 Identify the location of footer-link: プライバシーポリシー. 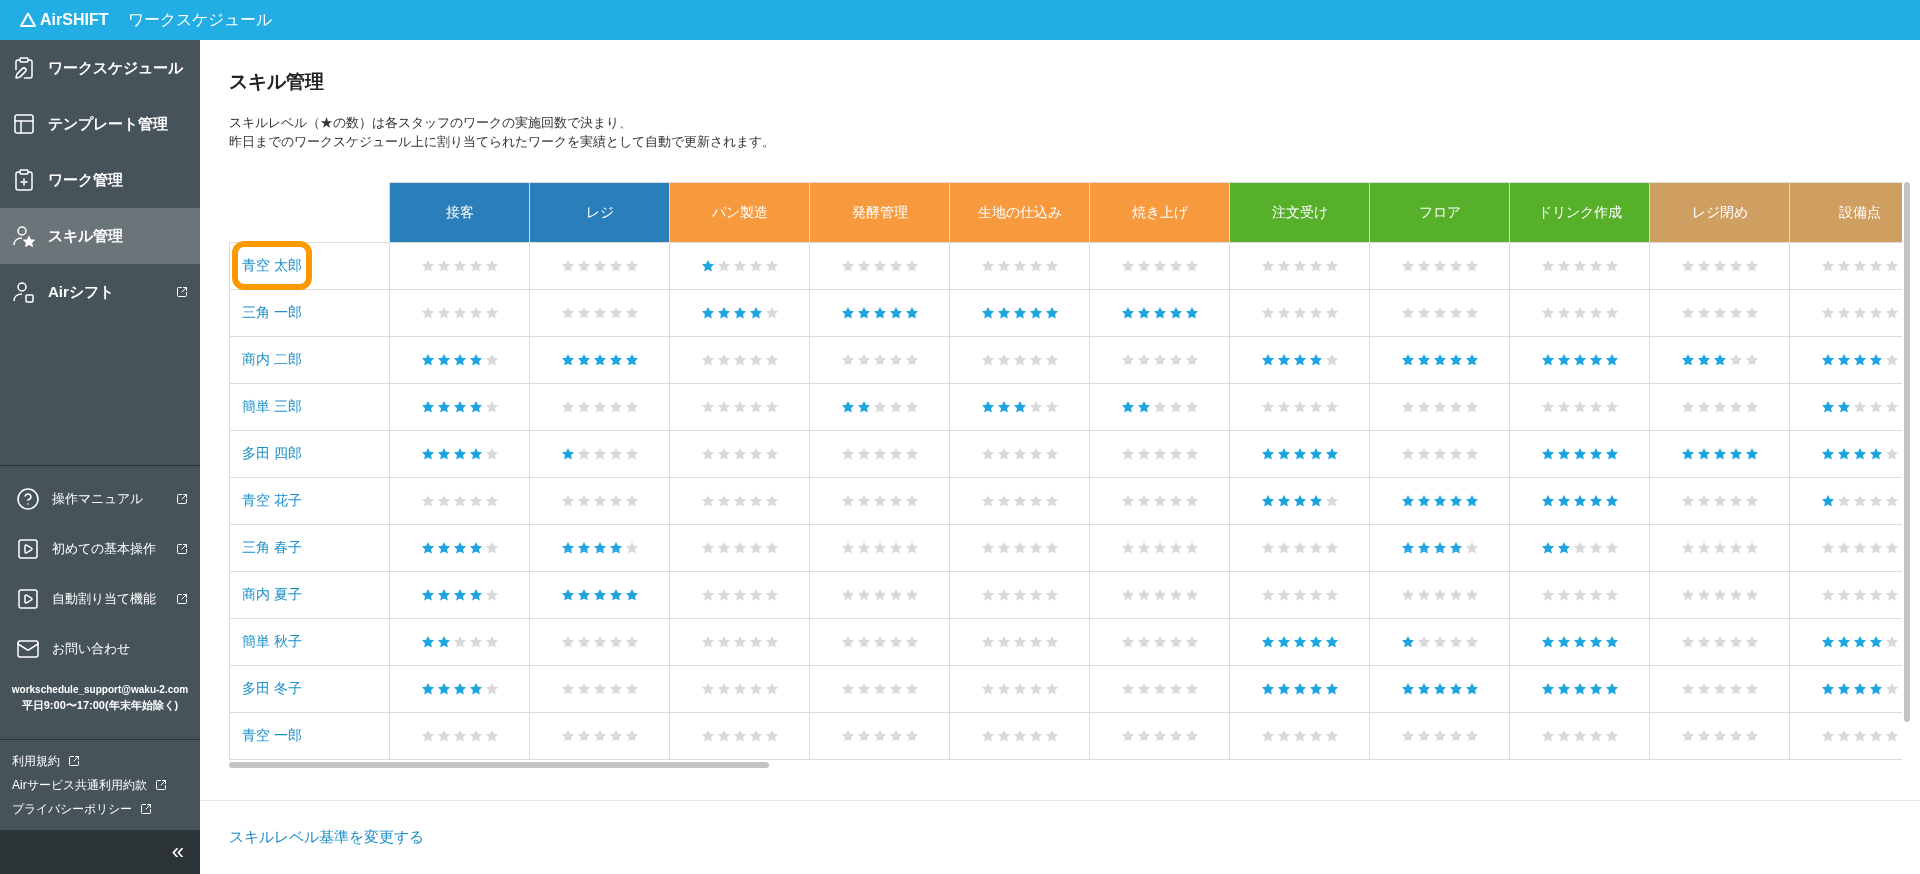
(82, 809).